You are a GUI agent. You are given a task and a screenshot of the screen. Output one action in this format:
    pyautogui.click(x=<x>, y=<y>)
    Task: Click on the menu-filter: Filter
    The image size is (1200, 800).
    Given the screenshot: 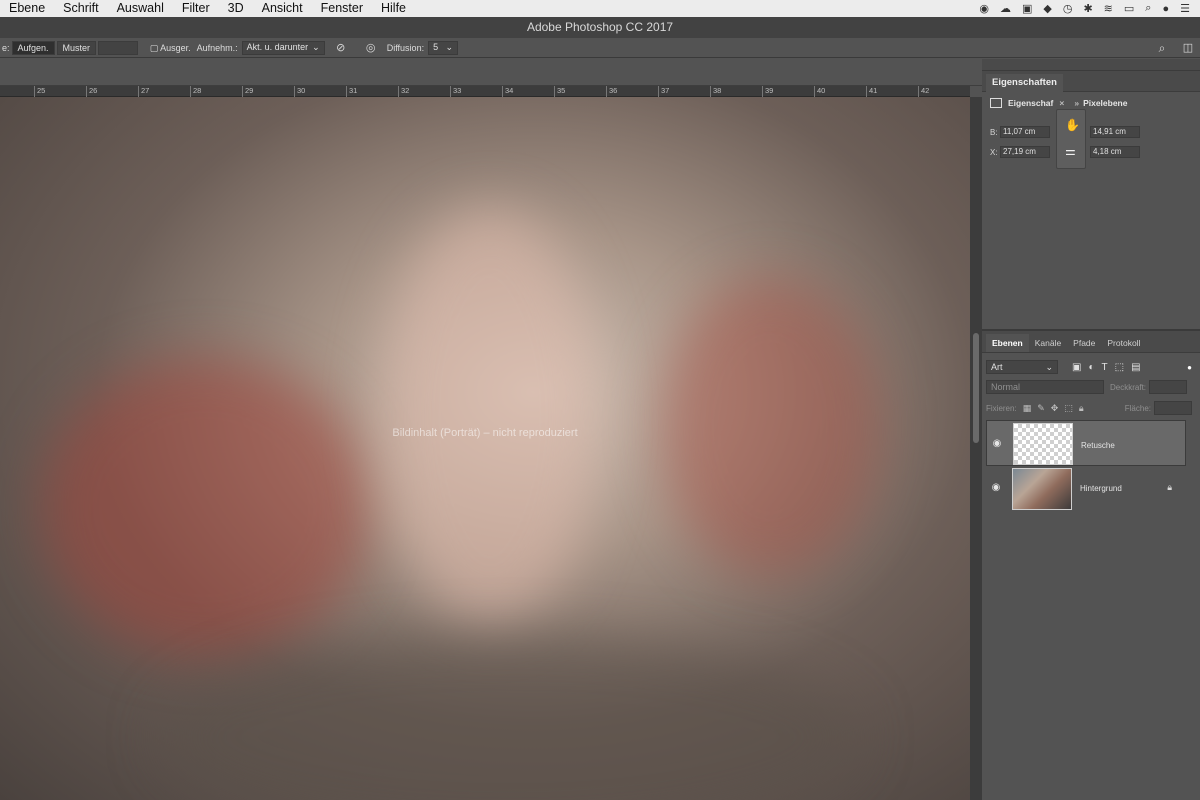 What is the action you would take?
    pyautogui.click(x=196, y=8)
    